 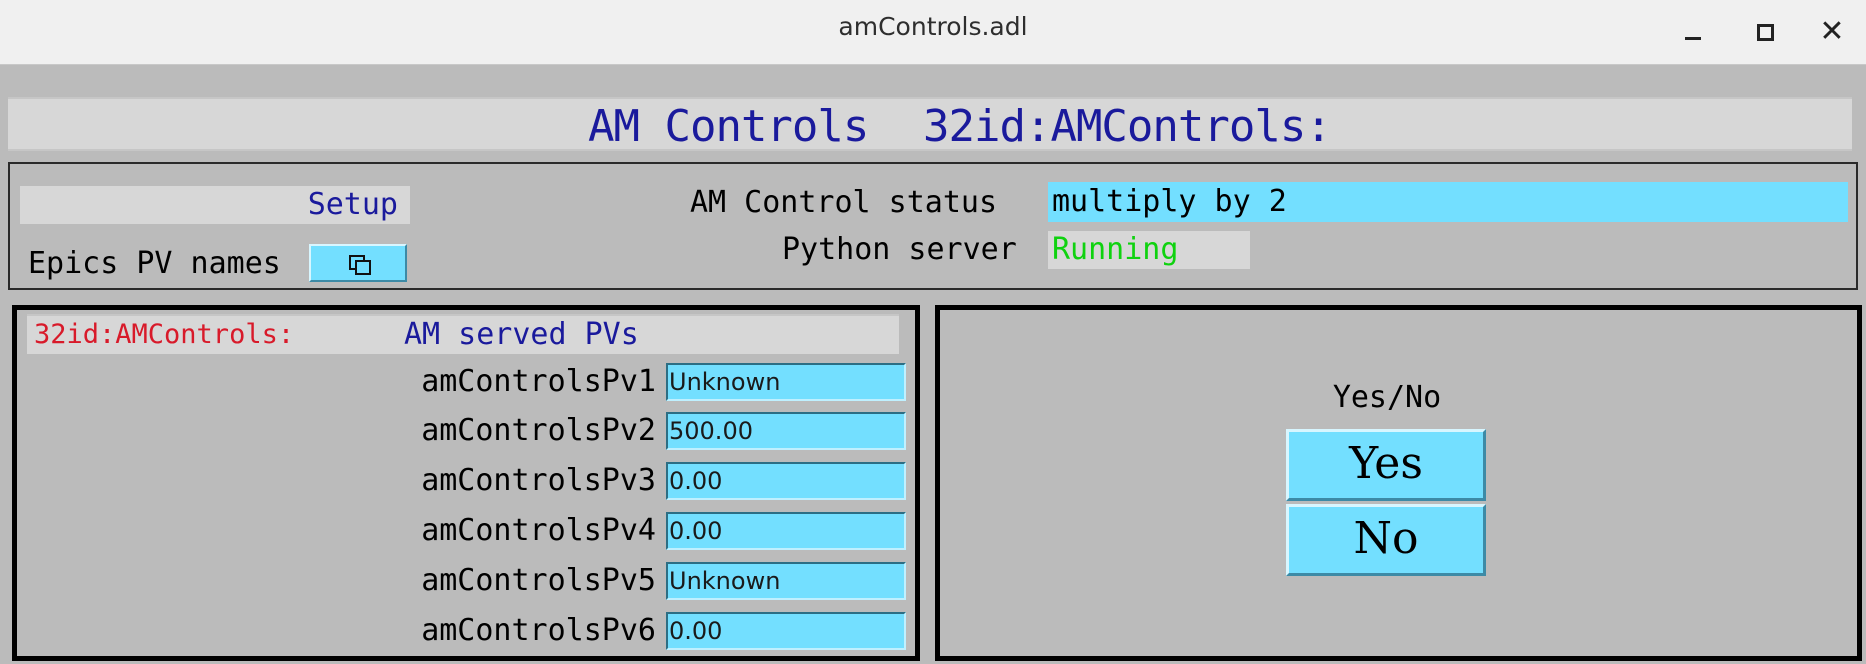 What do you see at coordinates (538, 480) in the screenshot?
I see `pv-row-label: amControlsPv3` at bounding box center [538, 480].